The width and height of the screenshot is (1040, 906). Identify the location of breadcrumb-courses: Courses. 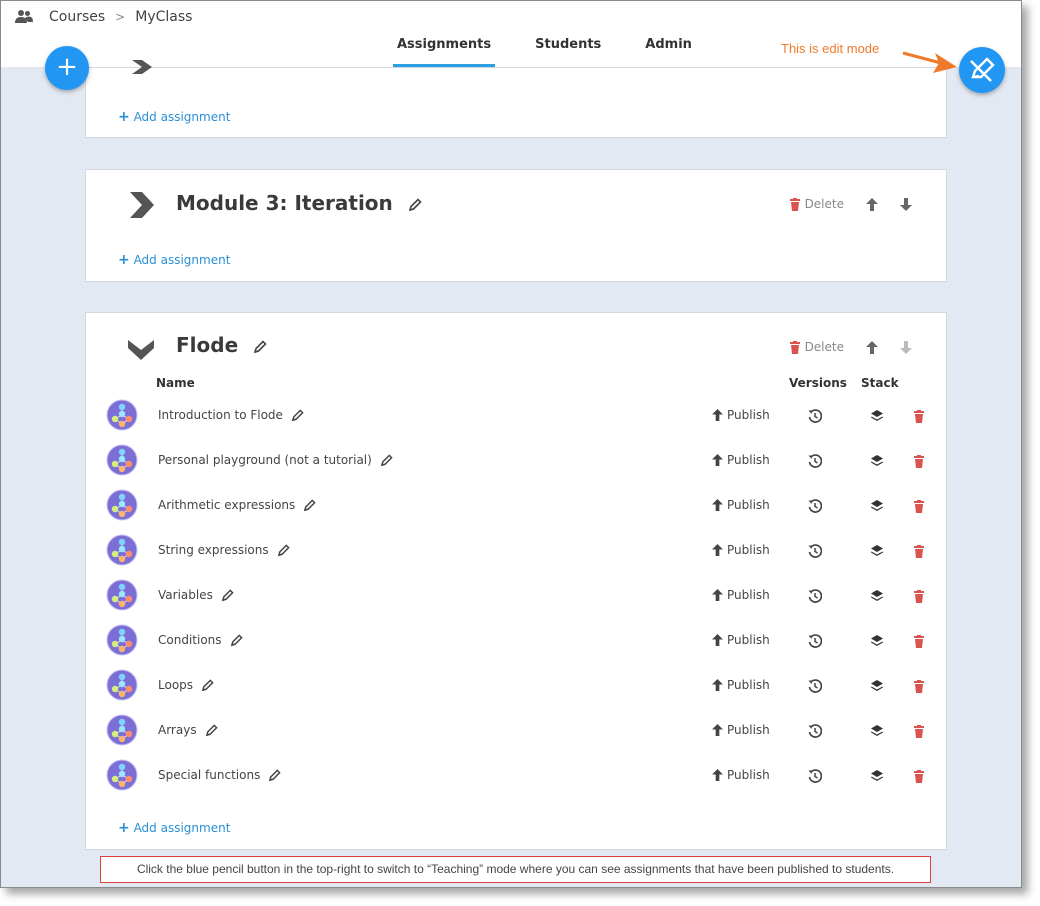
(77, 17).